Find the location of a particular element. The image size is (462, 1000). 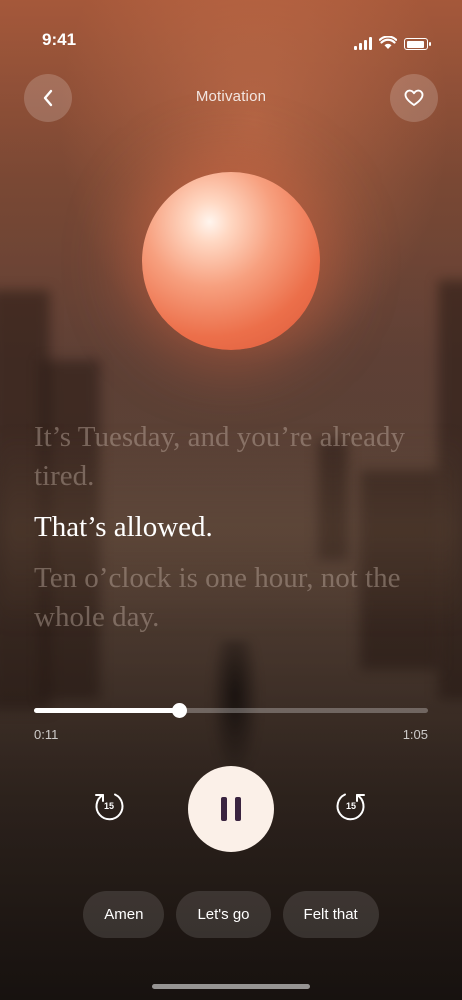

skip-forward-seconds: 15 is located at coordinates (350, 806).